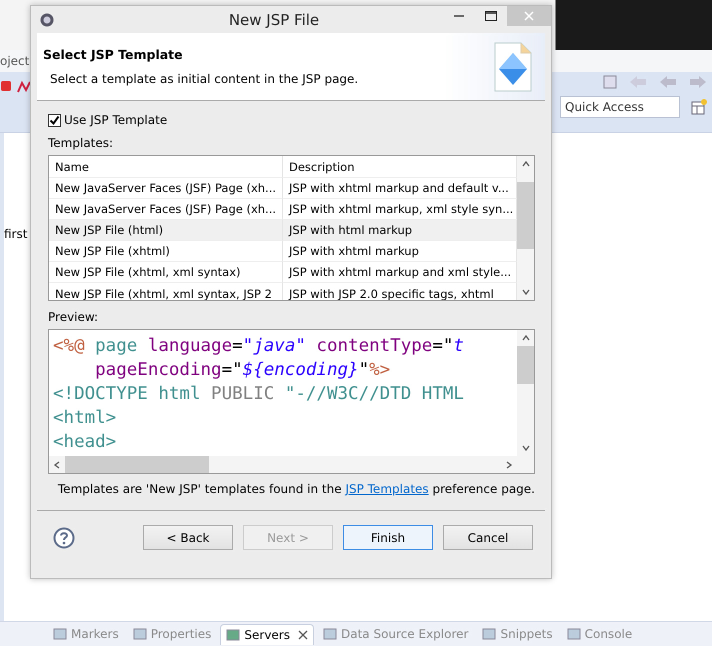 This screenshot has height=646, width=712. Describe the element at coordinates (259, 346) in the screenshot. I see `code-line: <%@ page language="java" contentType="t` at that location.